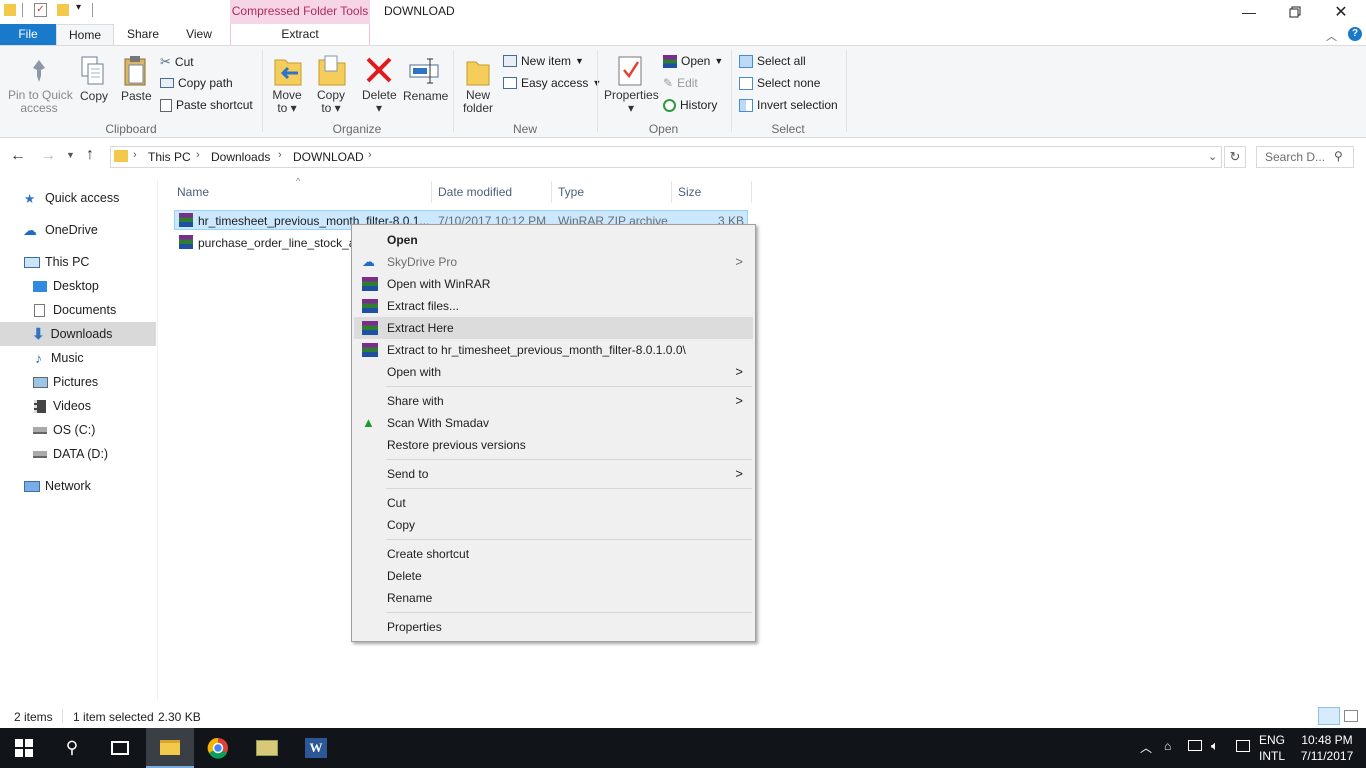 This screenshot has width=1366, height=768. I want to click on clock: 10:48 PM 7/11/2017, so click(1327, 748).